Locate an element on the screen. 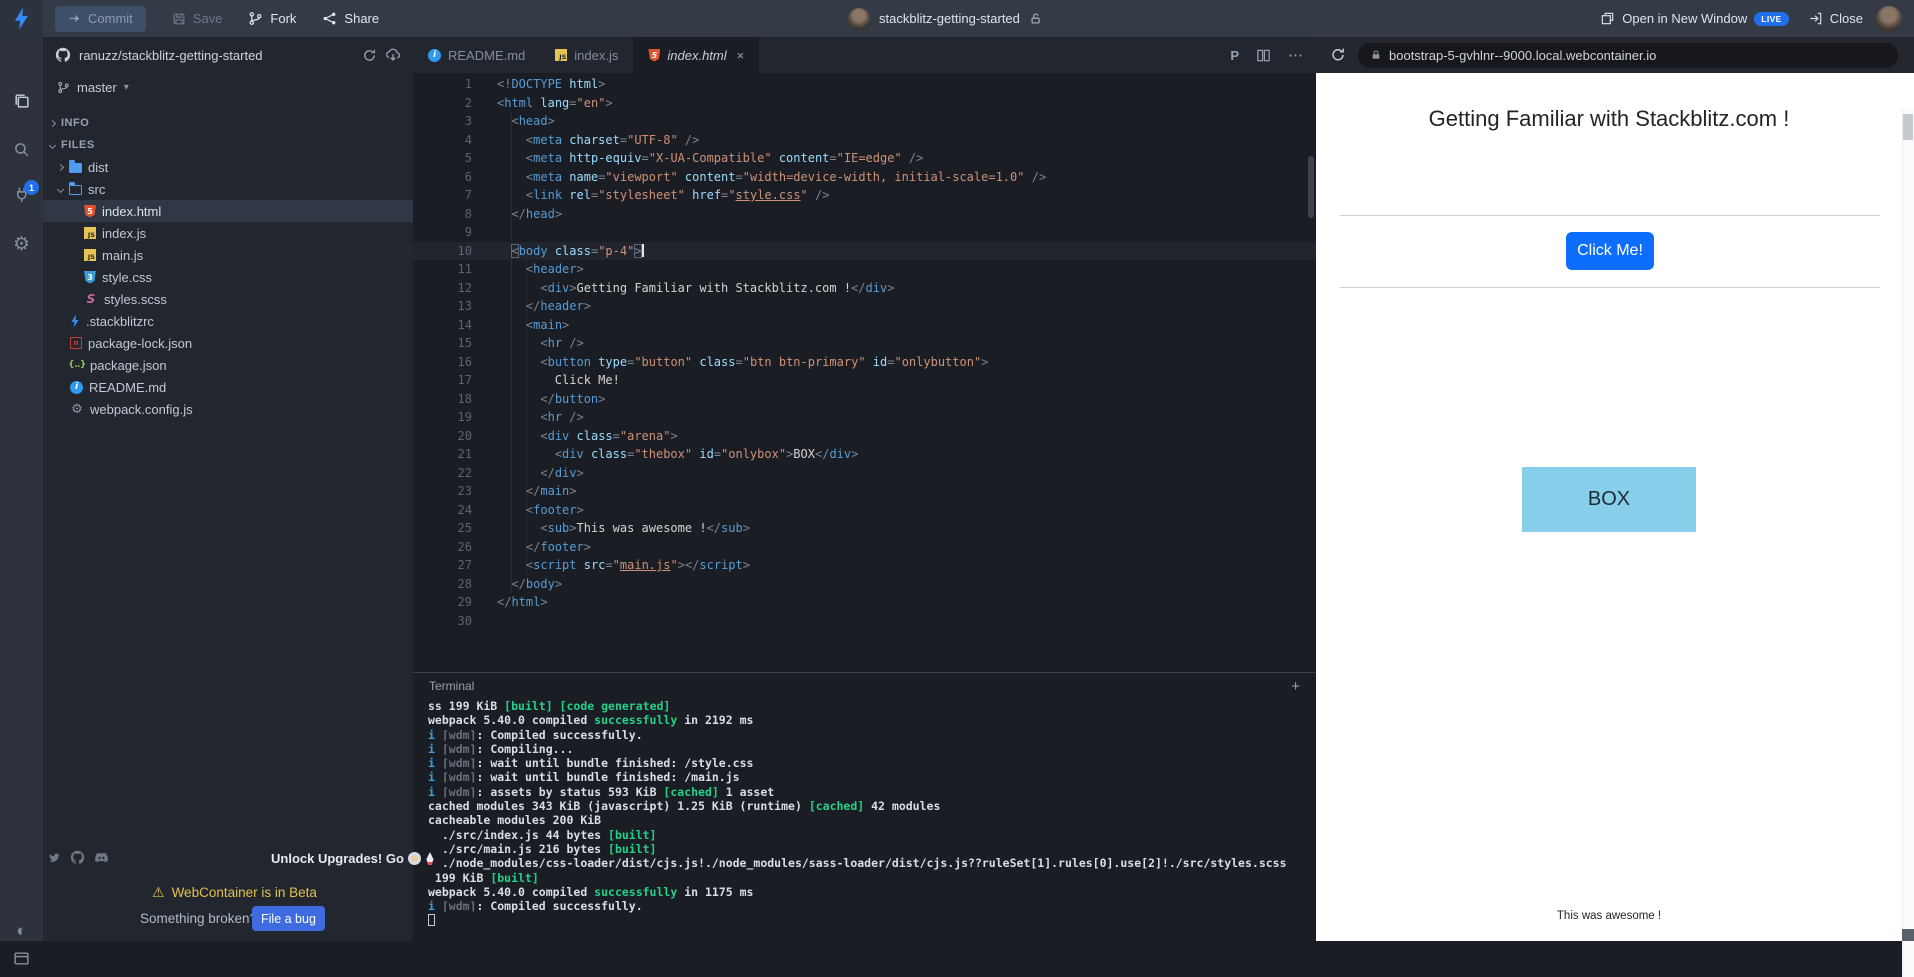 The width and height of the screenshot is (1914, 977). lock-open-icon is located at coordinates (1036, 19).